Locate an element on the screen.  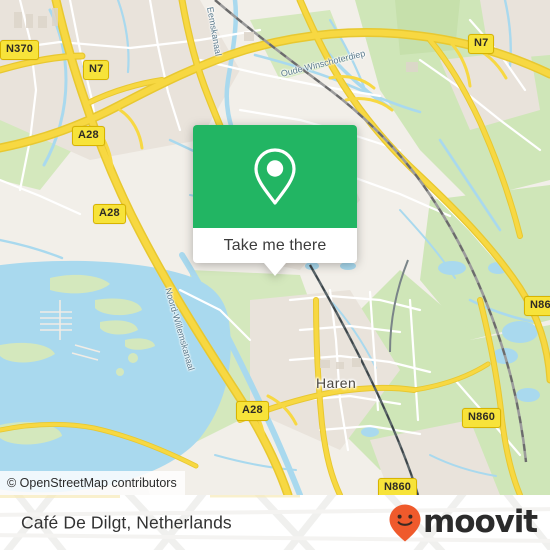
moovit-smiley-pin-icon is located at coordinates (405, 522).